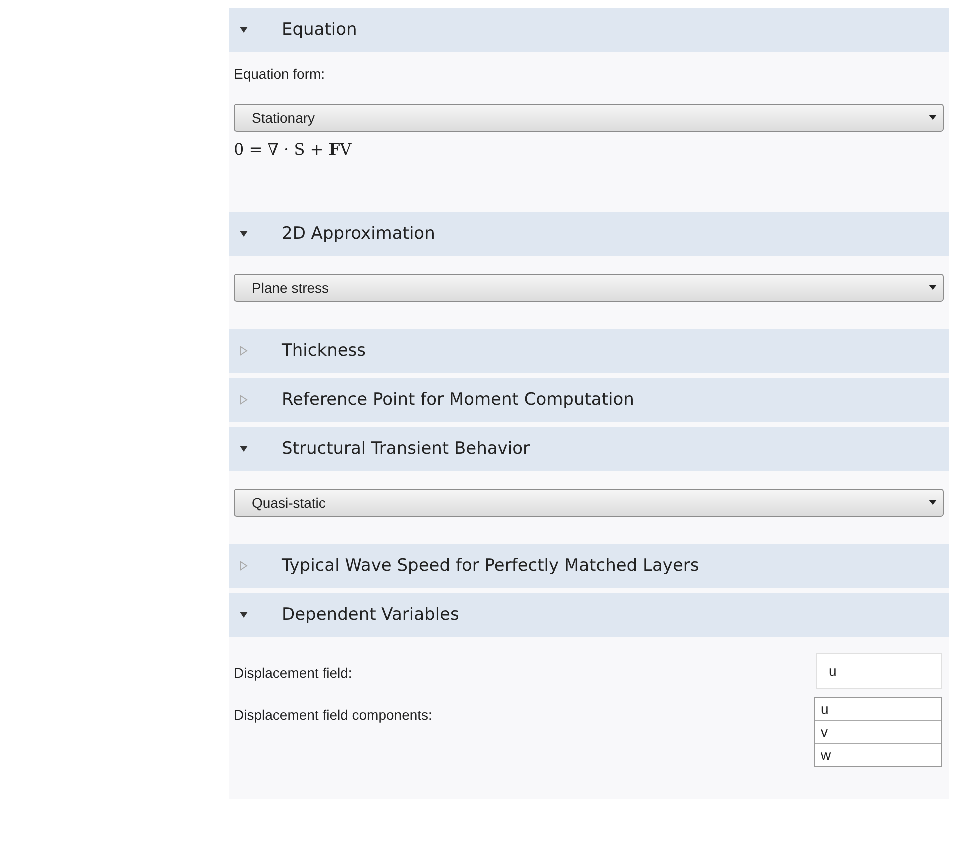 This screenshot has width=979, height=856. What do you see at coordinates (293, 150) in the screenshot?
I see `equation: 0 = ∇ · S + FV` at bounding box center [293, 150].